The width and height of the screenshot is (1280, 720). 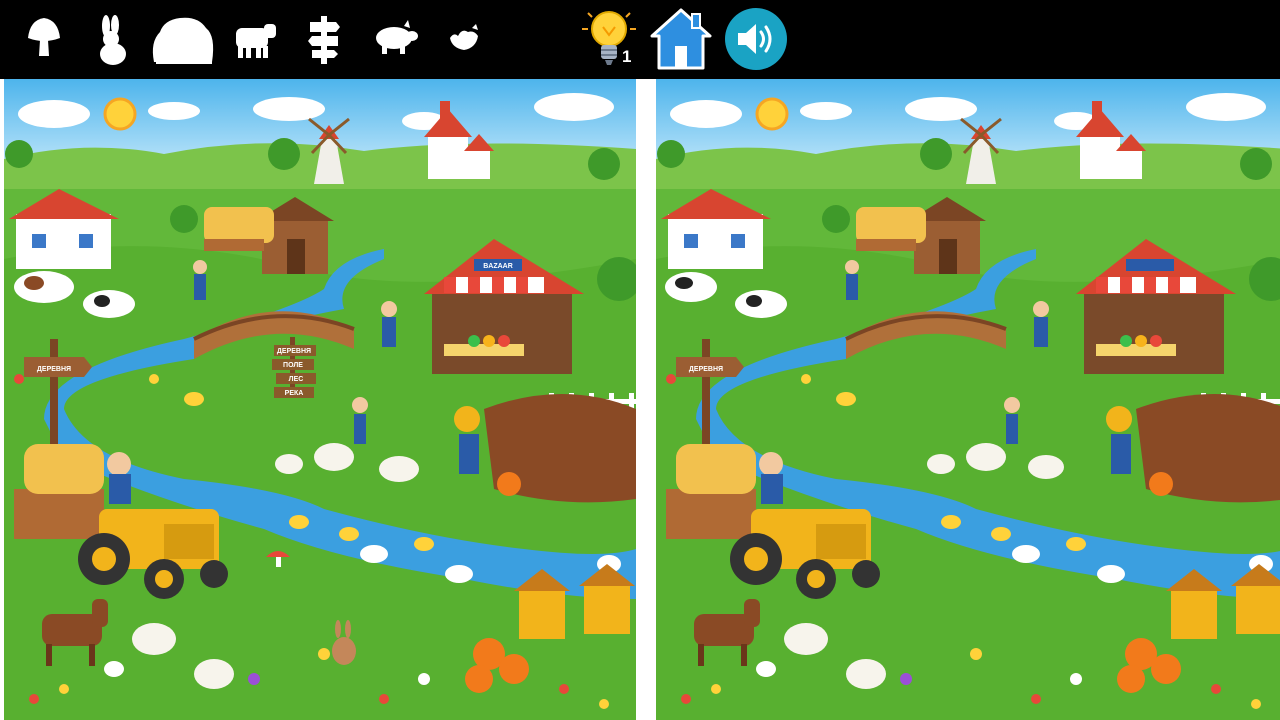 I want to click on sound-button, so click(x=756, y=39).